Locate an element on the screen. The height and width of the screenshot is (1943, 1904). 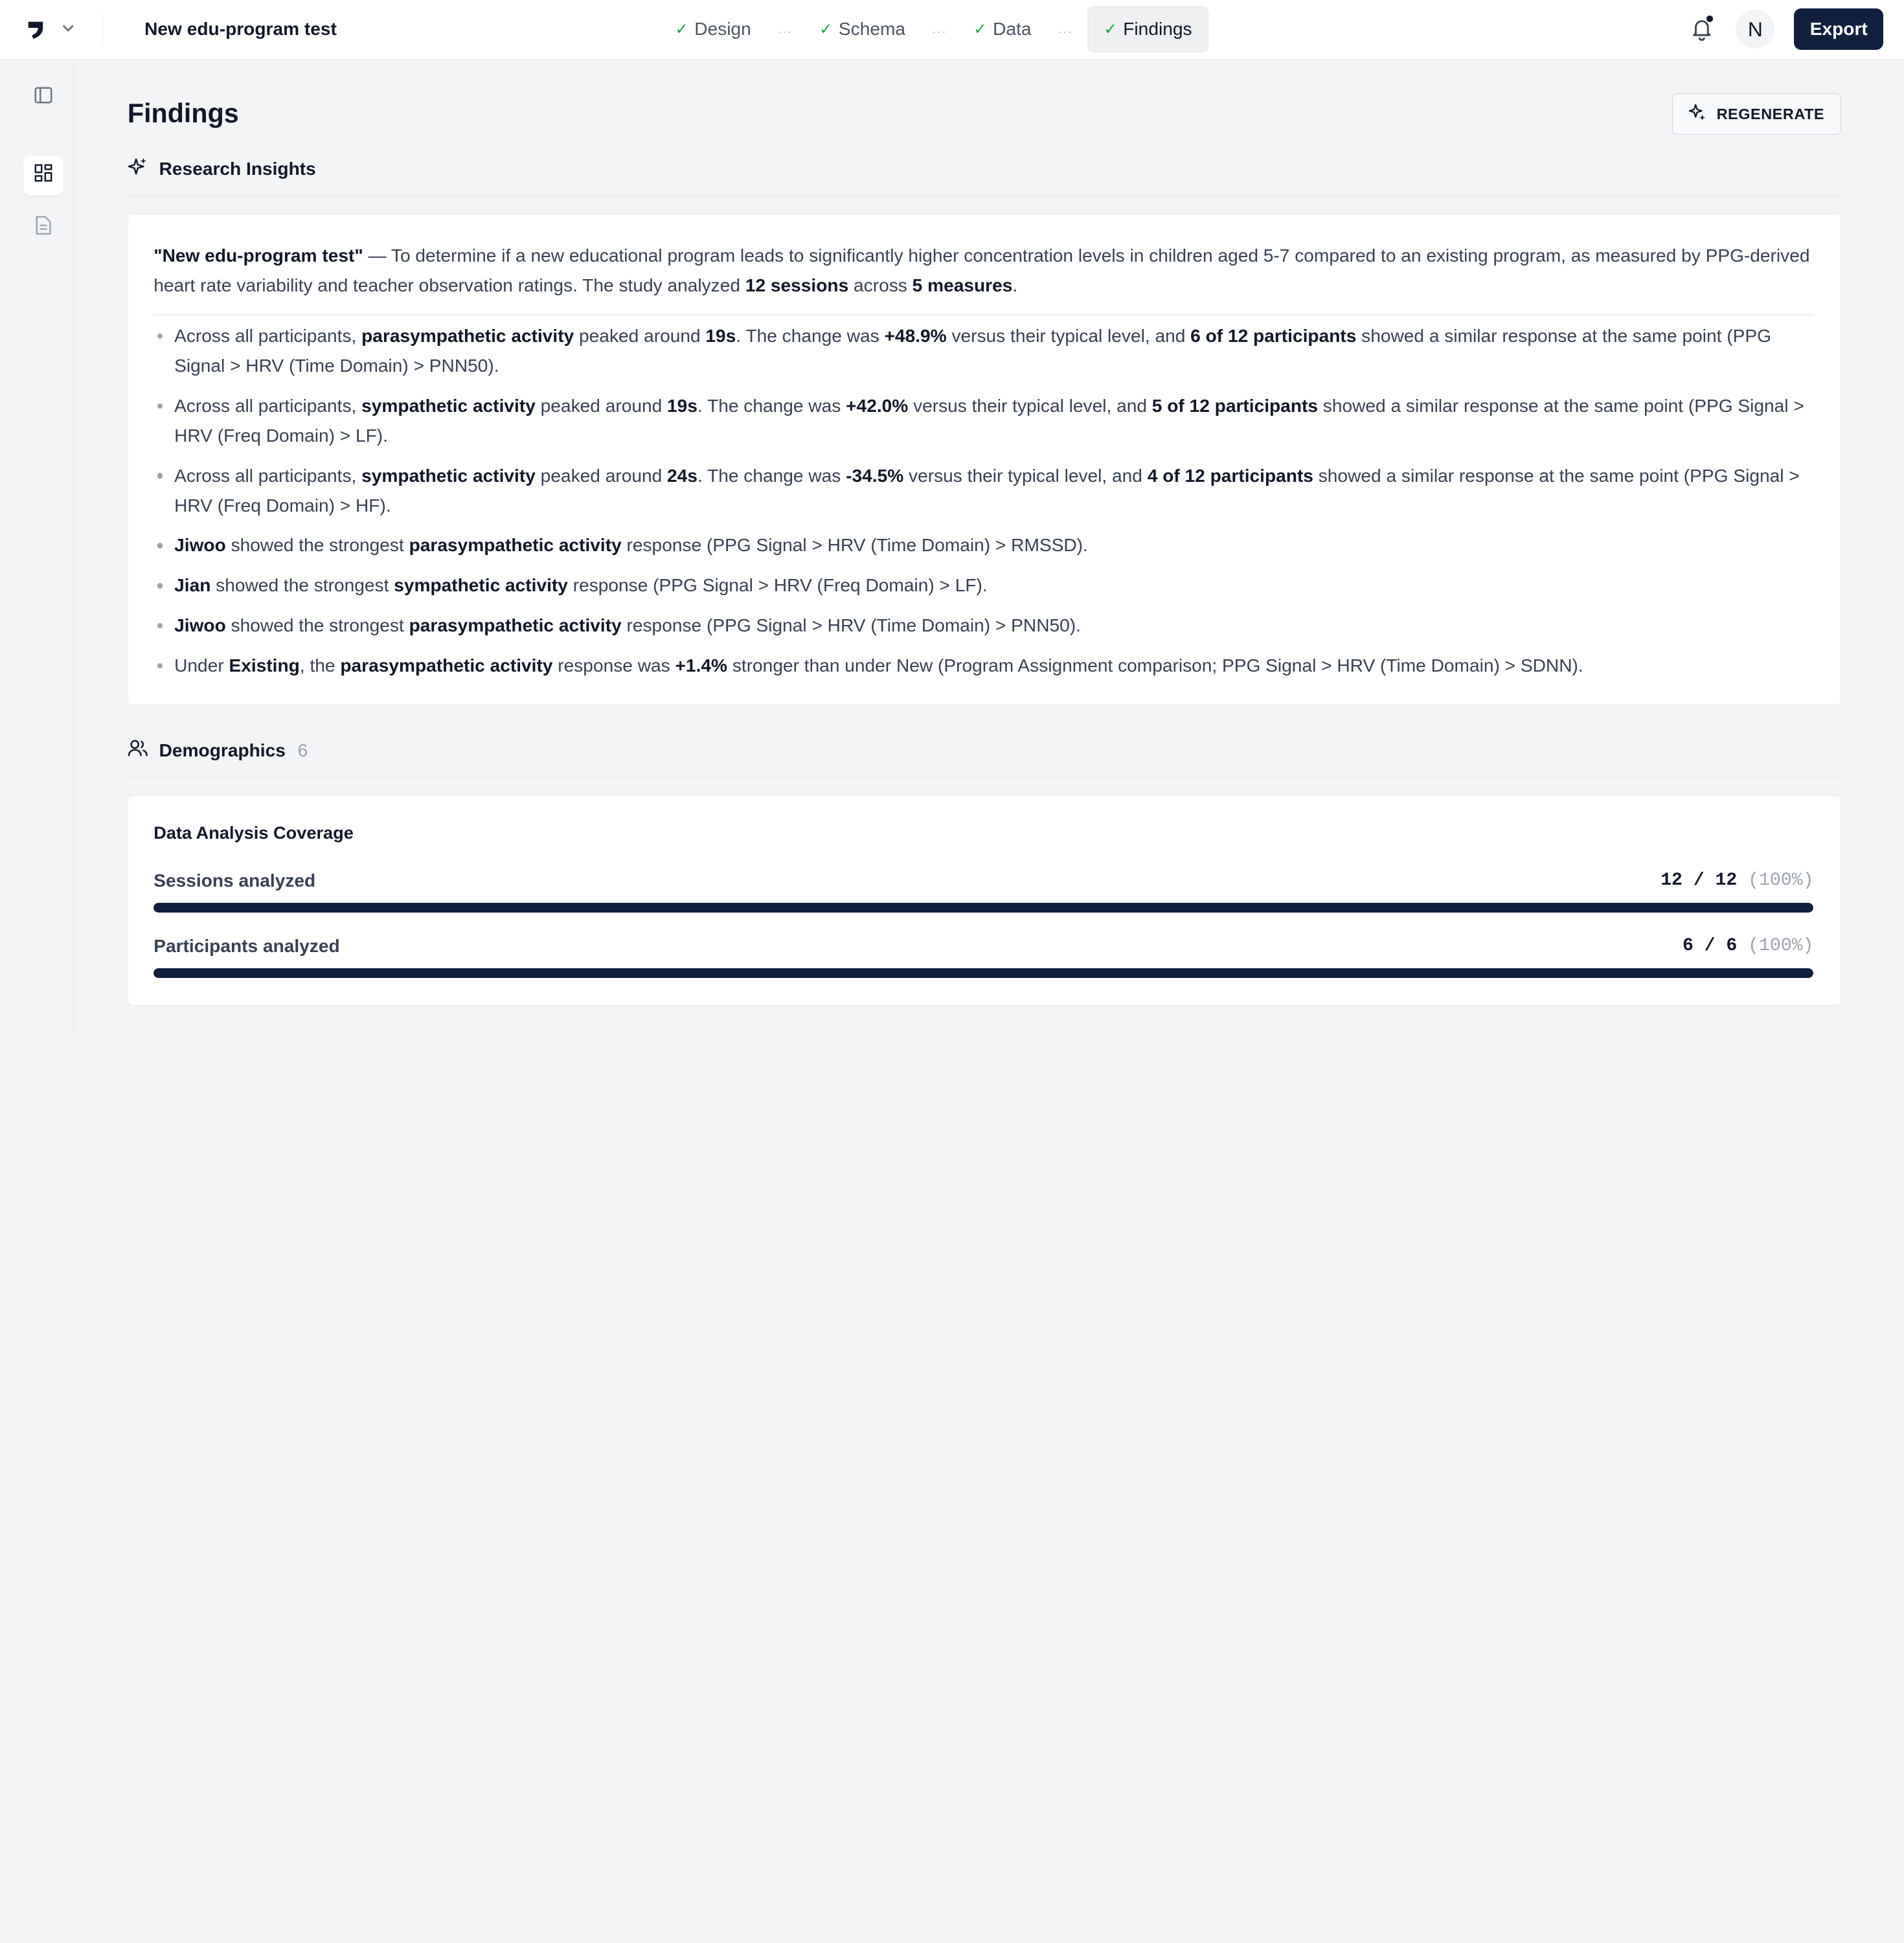
document-icon is located at coordinates (43, 228).